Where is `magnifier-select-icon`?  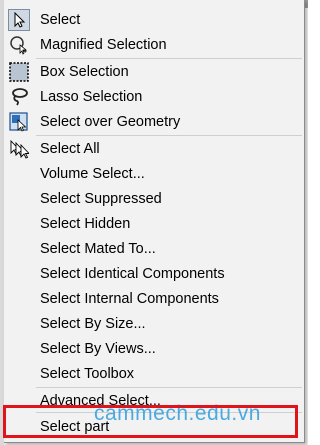
magnifier-select-icon is located at coordinates (19, 45).